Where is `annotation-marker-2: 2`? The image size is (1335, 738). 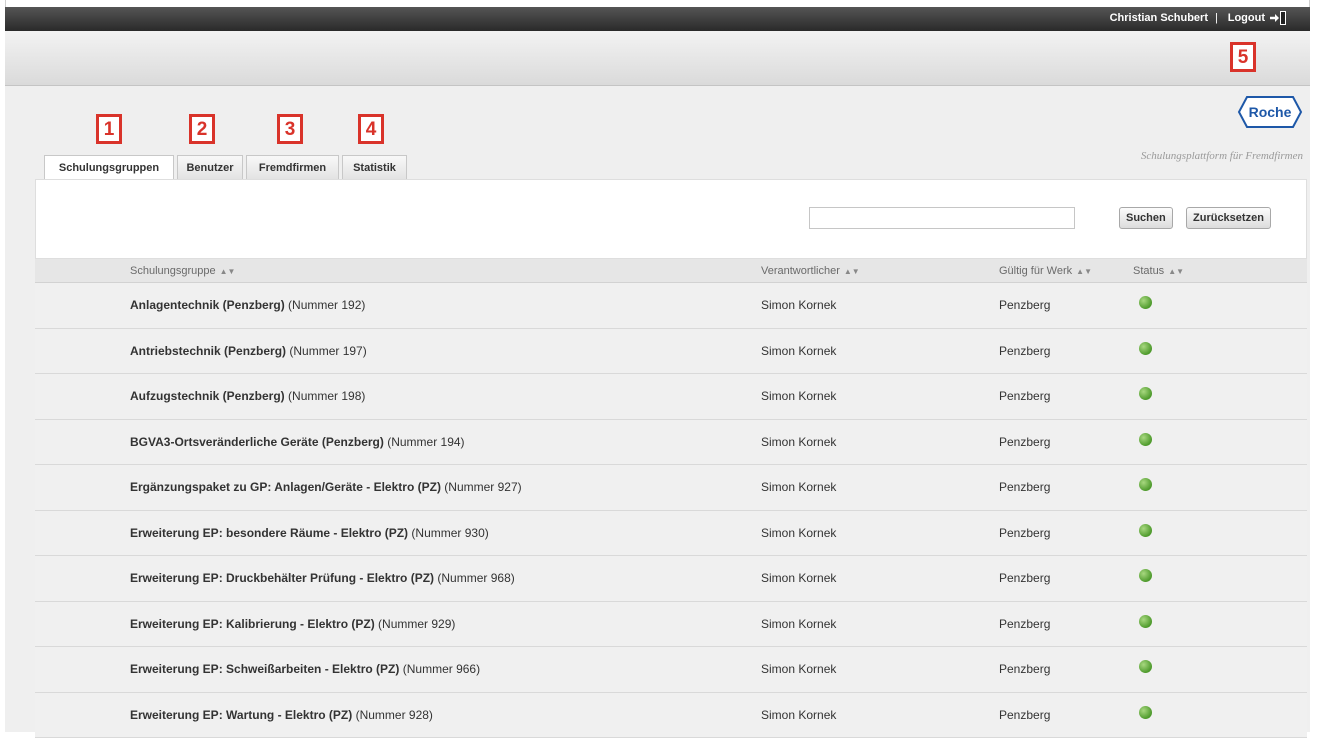
annotation-marker-2: 2 is located at coordinates (202, 129).